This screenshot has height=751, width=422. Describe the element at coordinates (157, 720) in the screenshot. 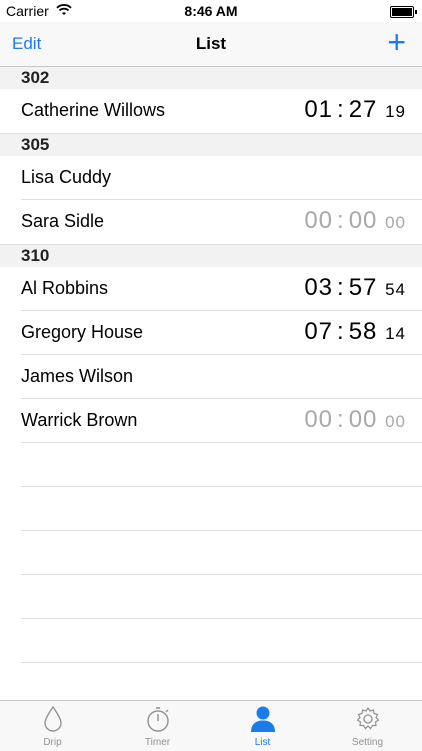

I see `stopwatch-icon` at that location.